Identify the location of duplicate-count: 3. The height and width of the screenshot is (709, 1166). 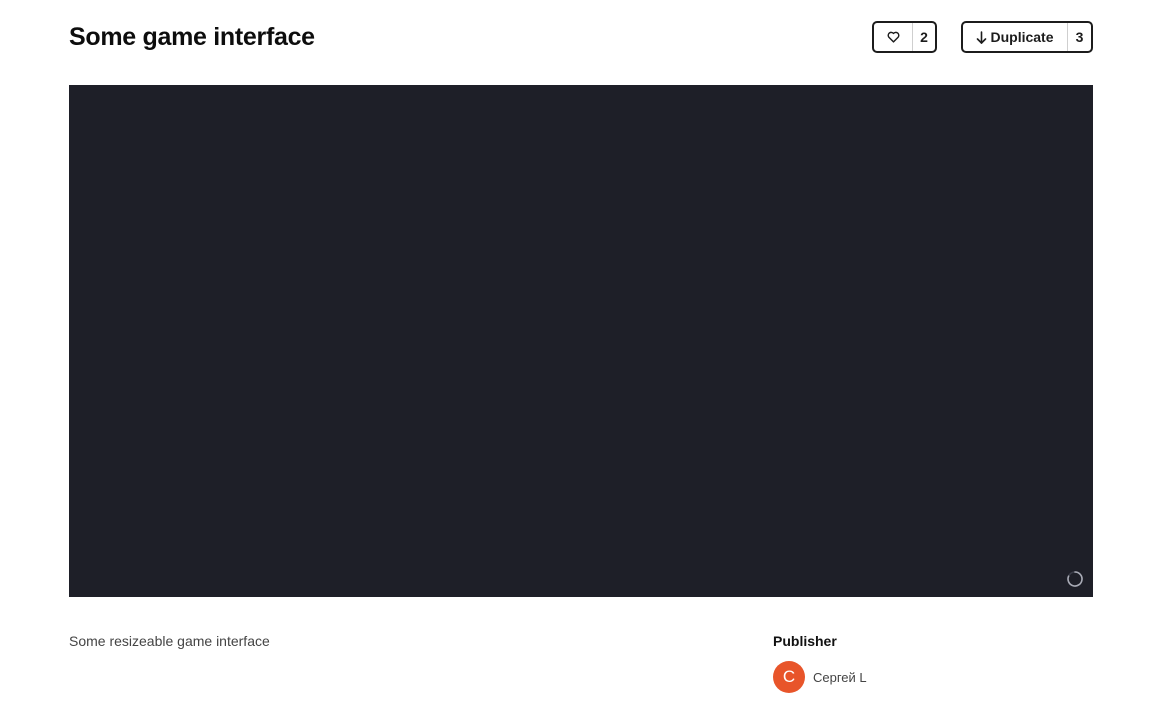
(1079, 37).